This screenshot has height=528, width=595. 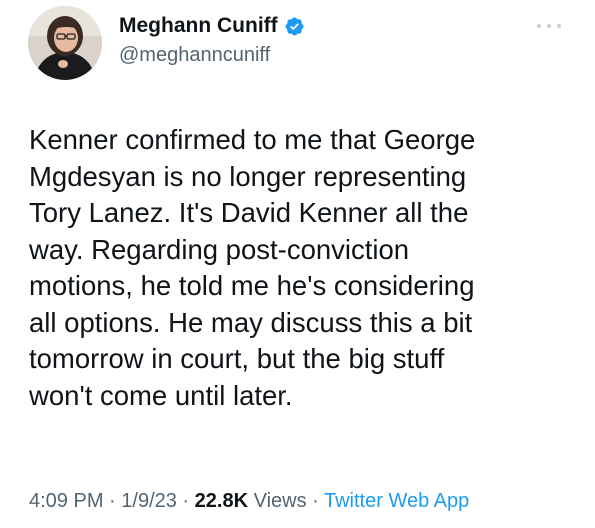 I want to click on tweet-text-line: all options. He may discuss this a bit, so click(x=251, y=322).